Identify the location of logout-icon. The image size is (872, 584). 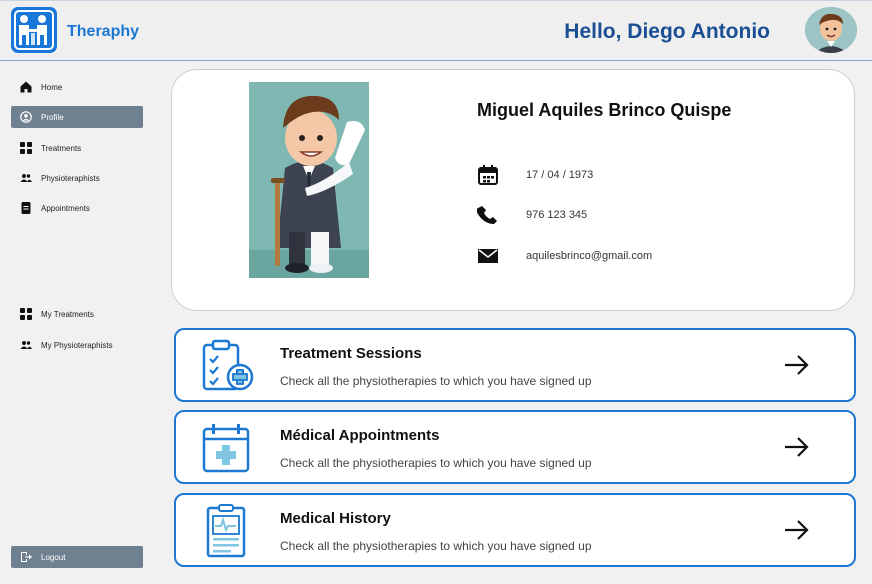
(26, 557).